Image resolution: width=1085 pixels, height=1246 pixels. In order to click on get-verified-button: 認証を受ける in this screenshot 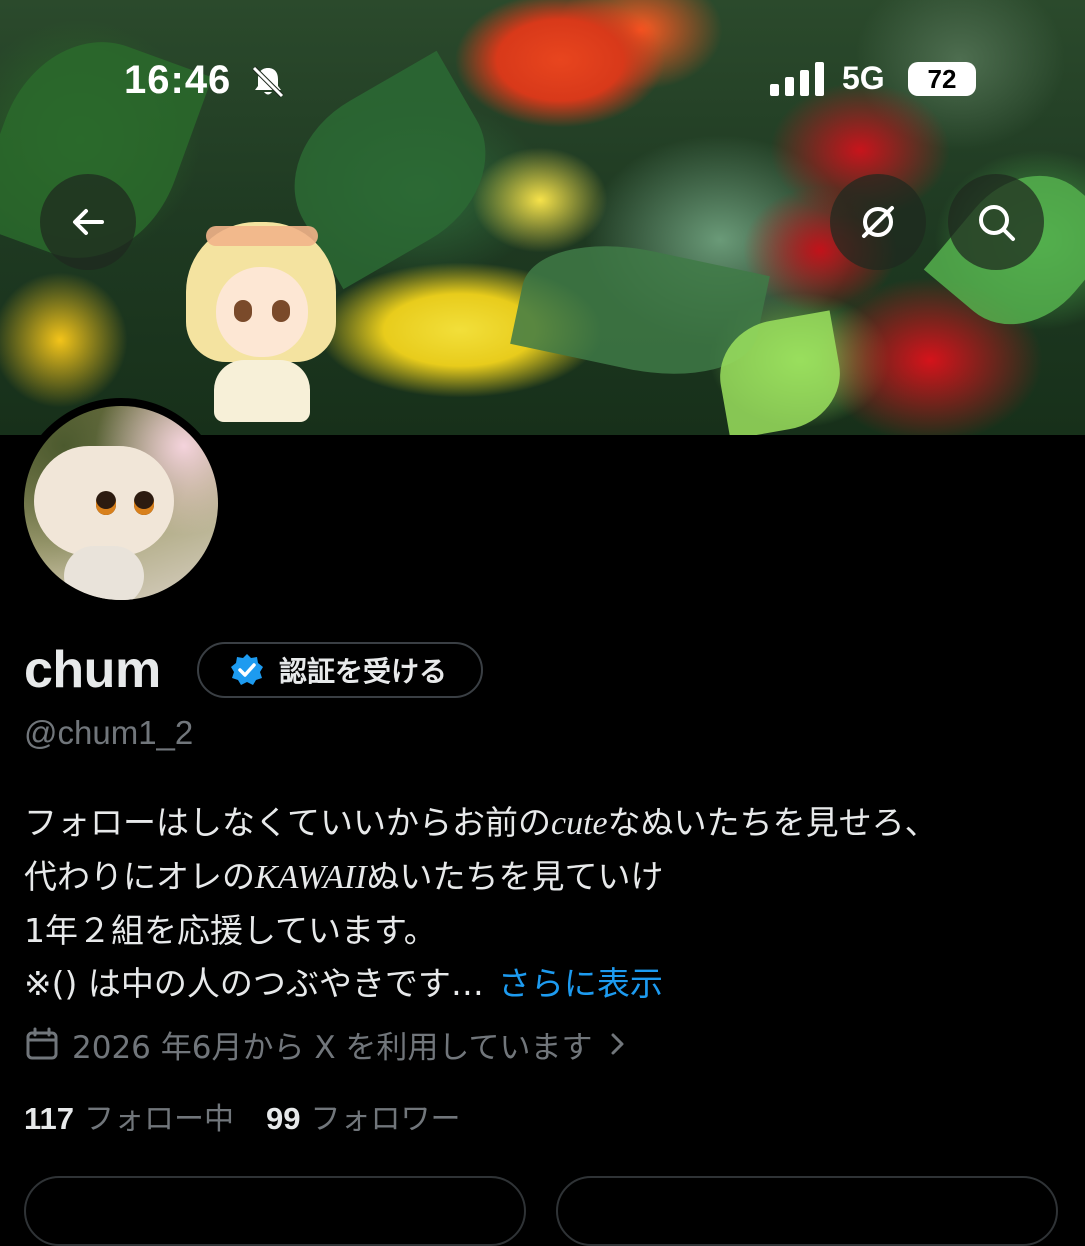, I will do `click(340, 670)`.